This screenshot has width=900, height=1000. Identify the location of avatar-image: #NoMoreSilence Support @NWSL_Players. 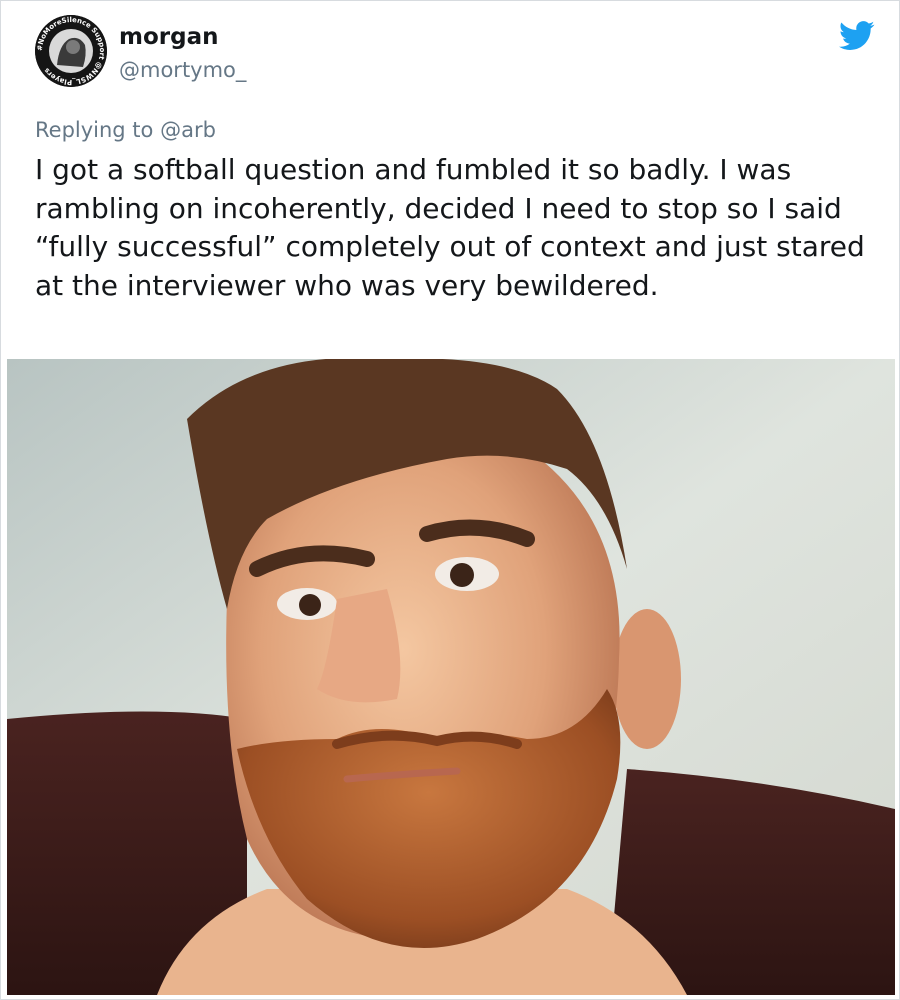
(71, 51).